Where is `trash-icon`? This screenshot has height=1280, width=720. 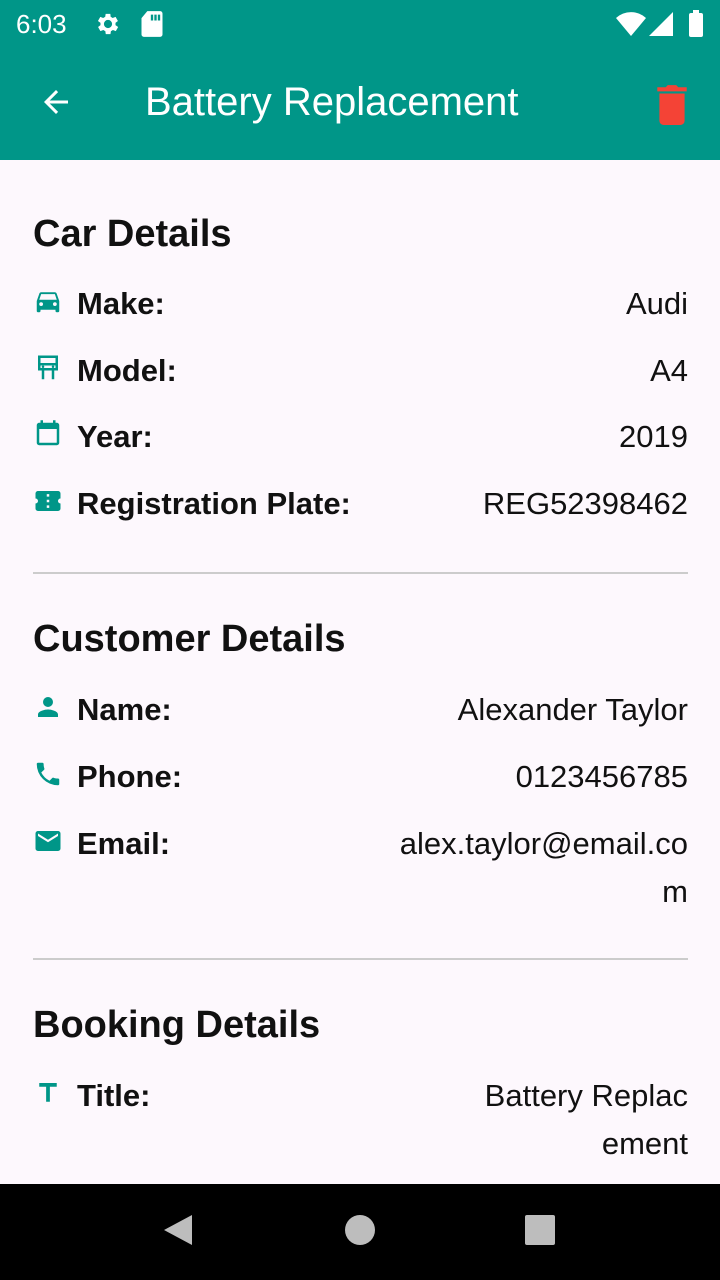
trash-icon is located at coordinates (672, 106).